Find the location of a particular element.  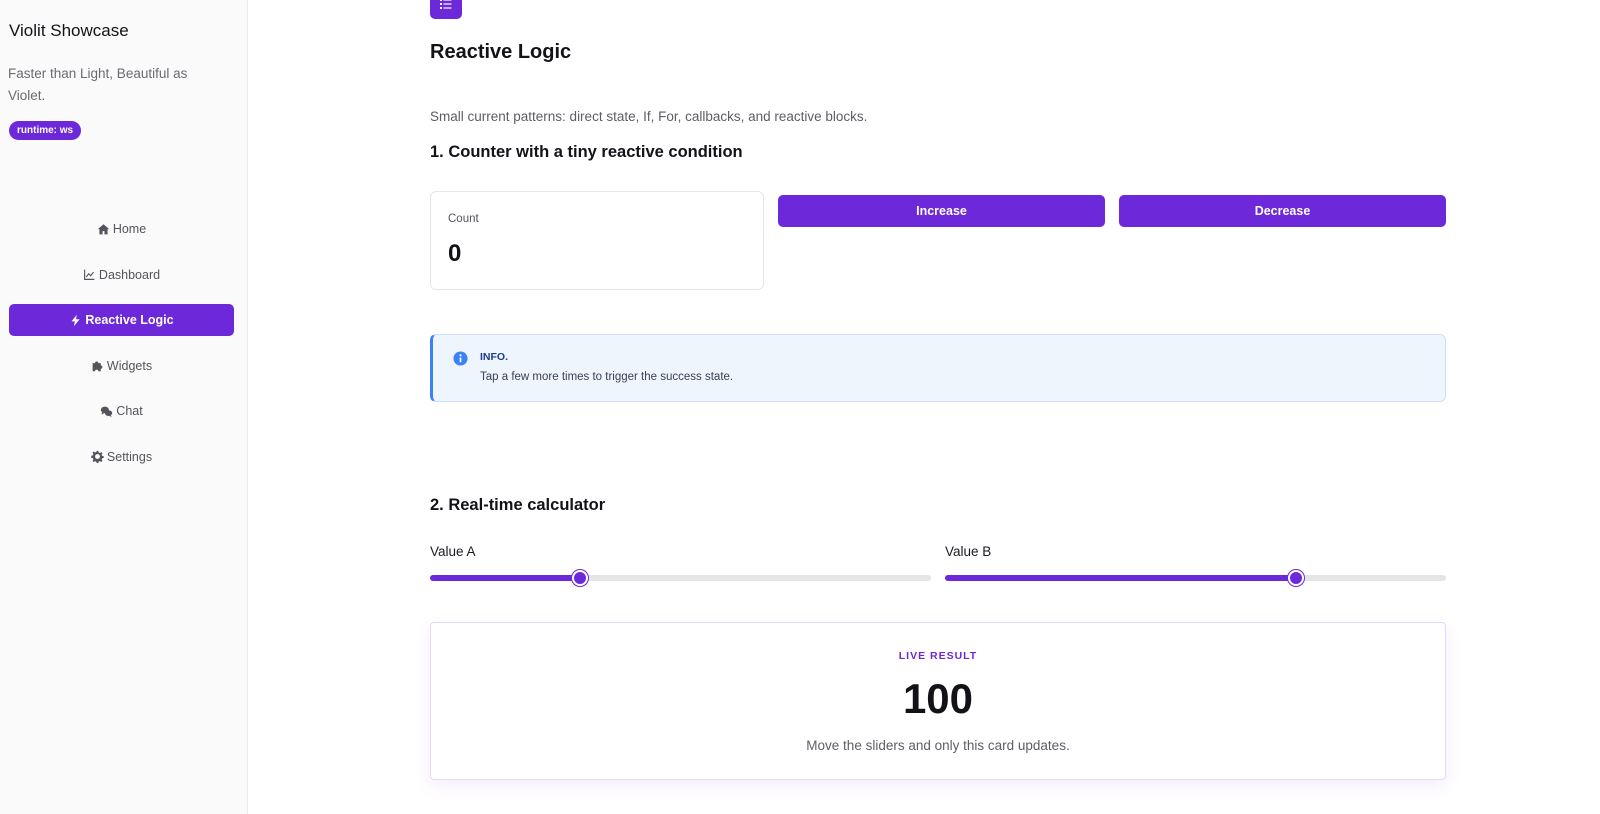

sidebar-item-home: Home is located at coordinates (121, 229).